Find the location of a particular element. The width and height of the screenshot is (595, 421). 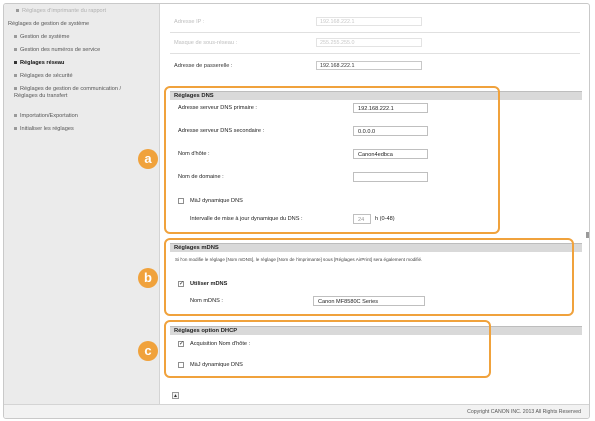

callout-badge-a: a is located at coordinates (148, 159).